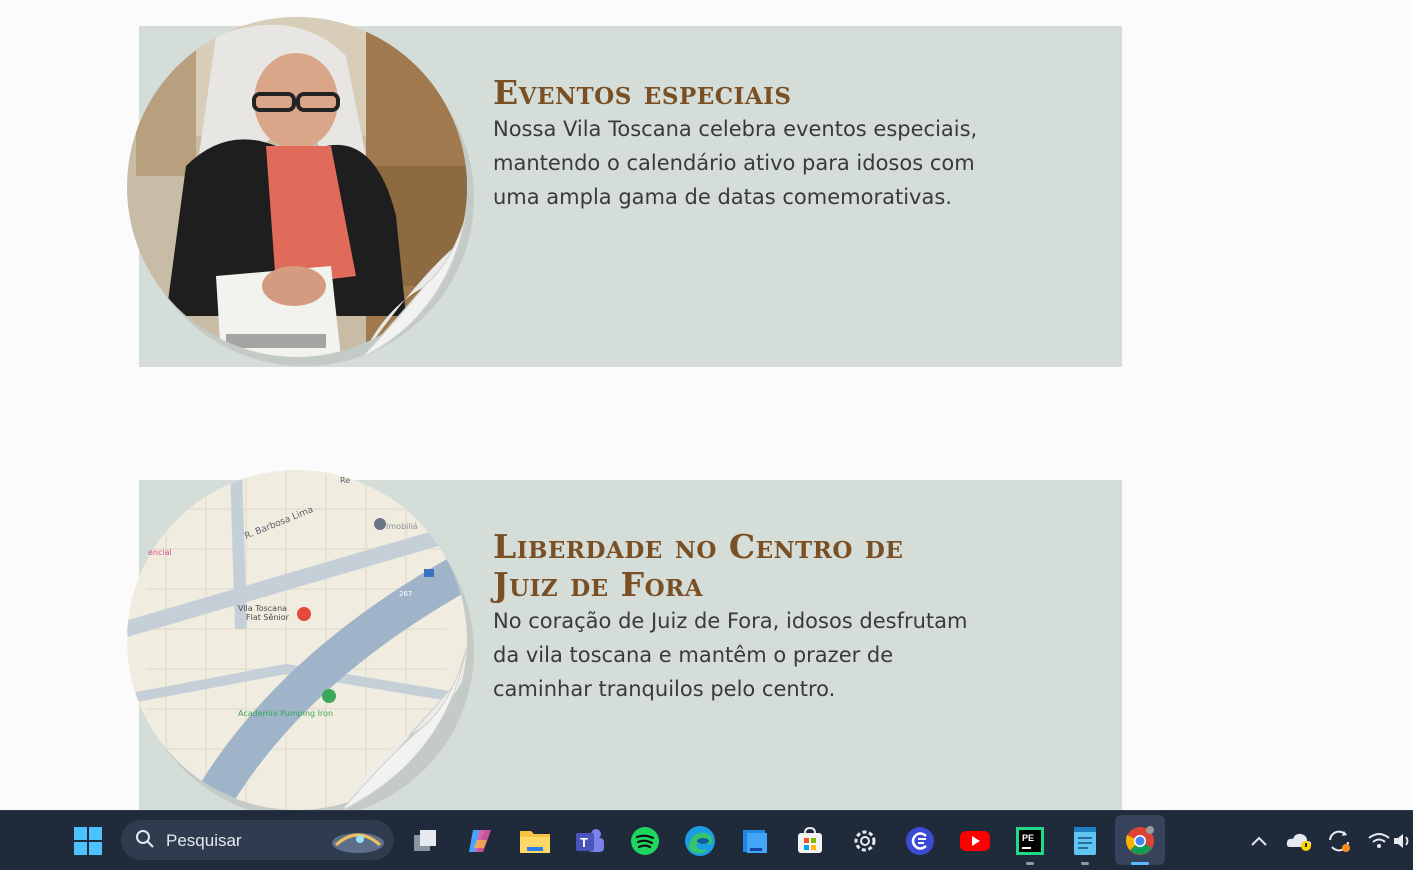  Describe the element at coordinates (700, 841) in the screenshot. I see `edge-icon` at that location.